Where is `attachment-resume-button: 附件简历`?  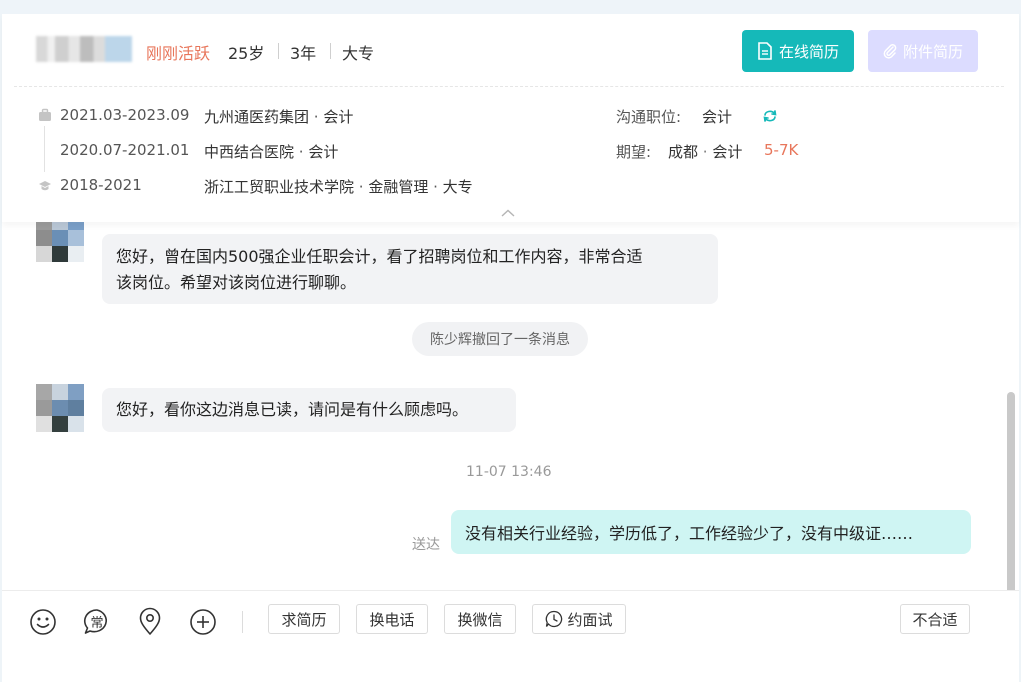 attachment-resume-button: 附件简历 is located at coordinates (923, 51).